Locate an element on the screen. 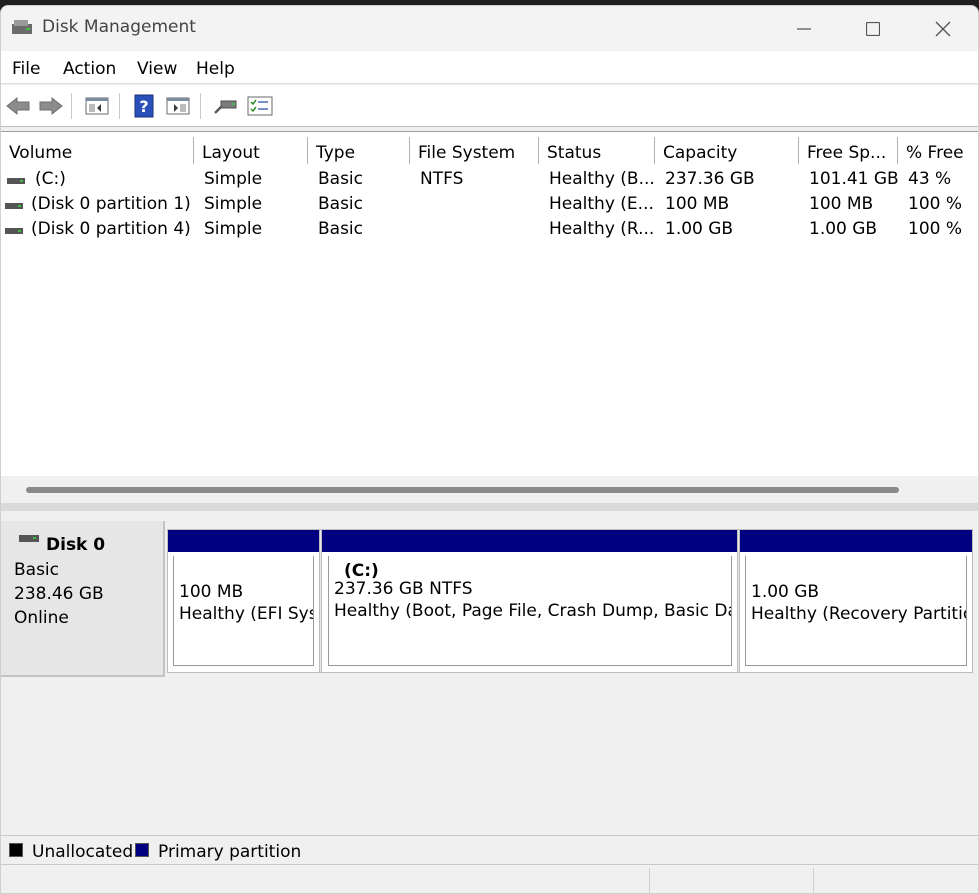 This screenshot has width=979, height=894. column-header-volume: Volume is located at coordinates (97, 150).